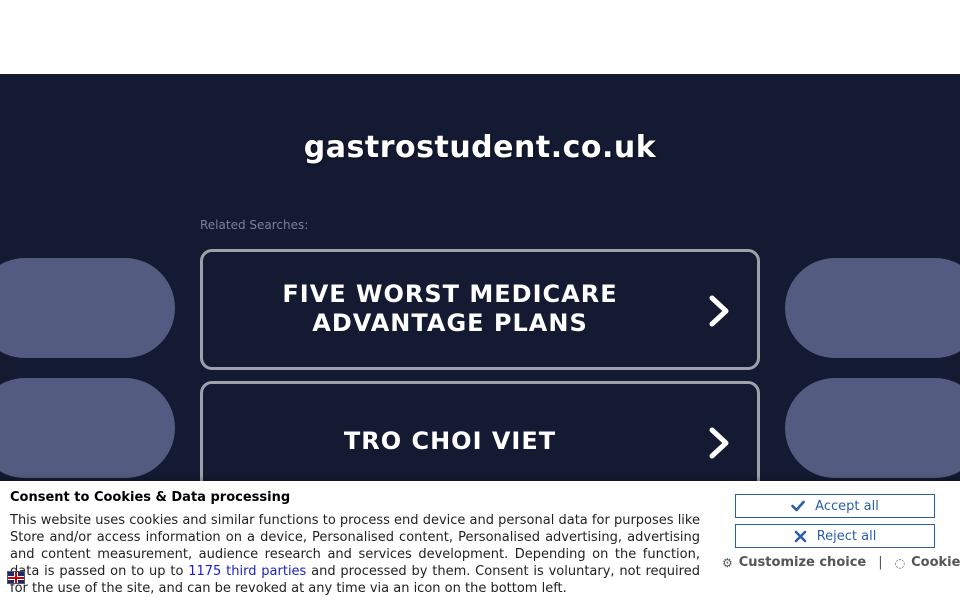 Image resolution: width=960 pixels, height=600 pixels. I want to click on related-search-label-line: FIVE WORST MEDICARE, so click(450, 294).